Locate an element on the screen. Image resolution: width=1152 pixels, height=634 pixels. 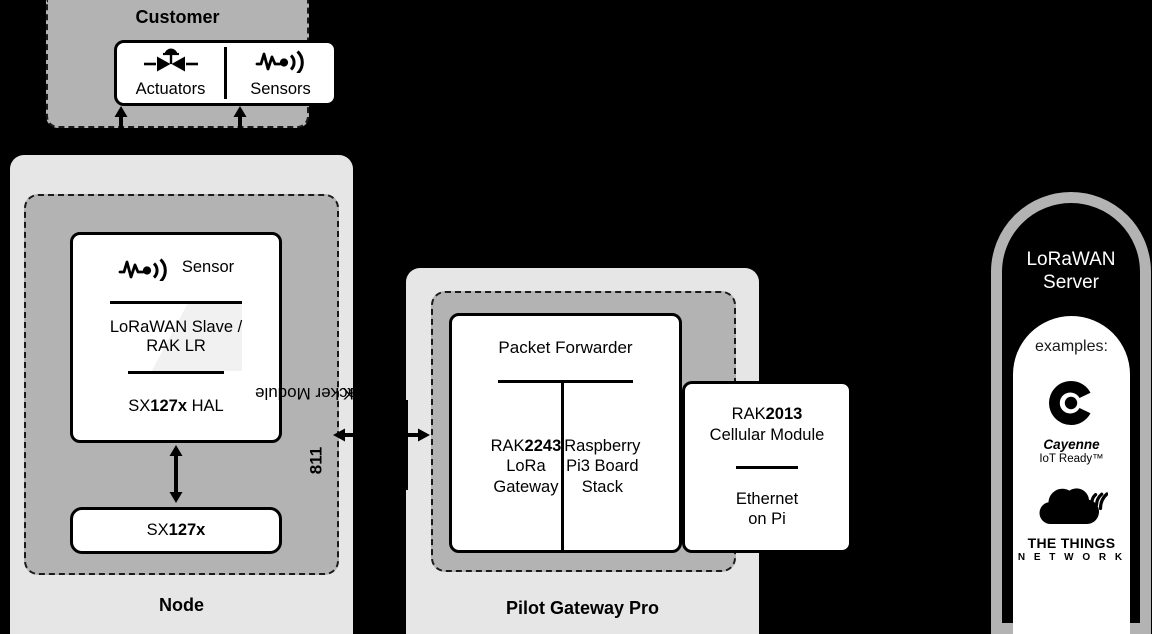
node-hal-prefix: SX is located at coordinates (139, 405).